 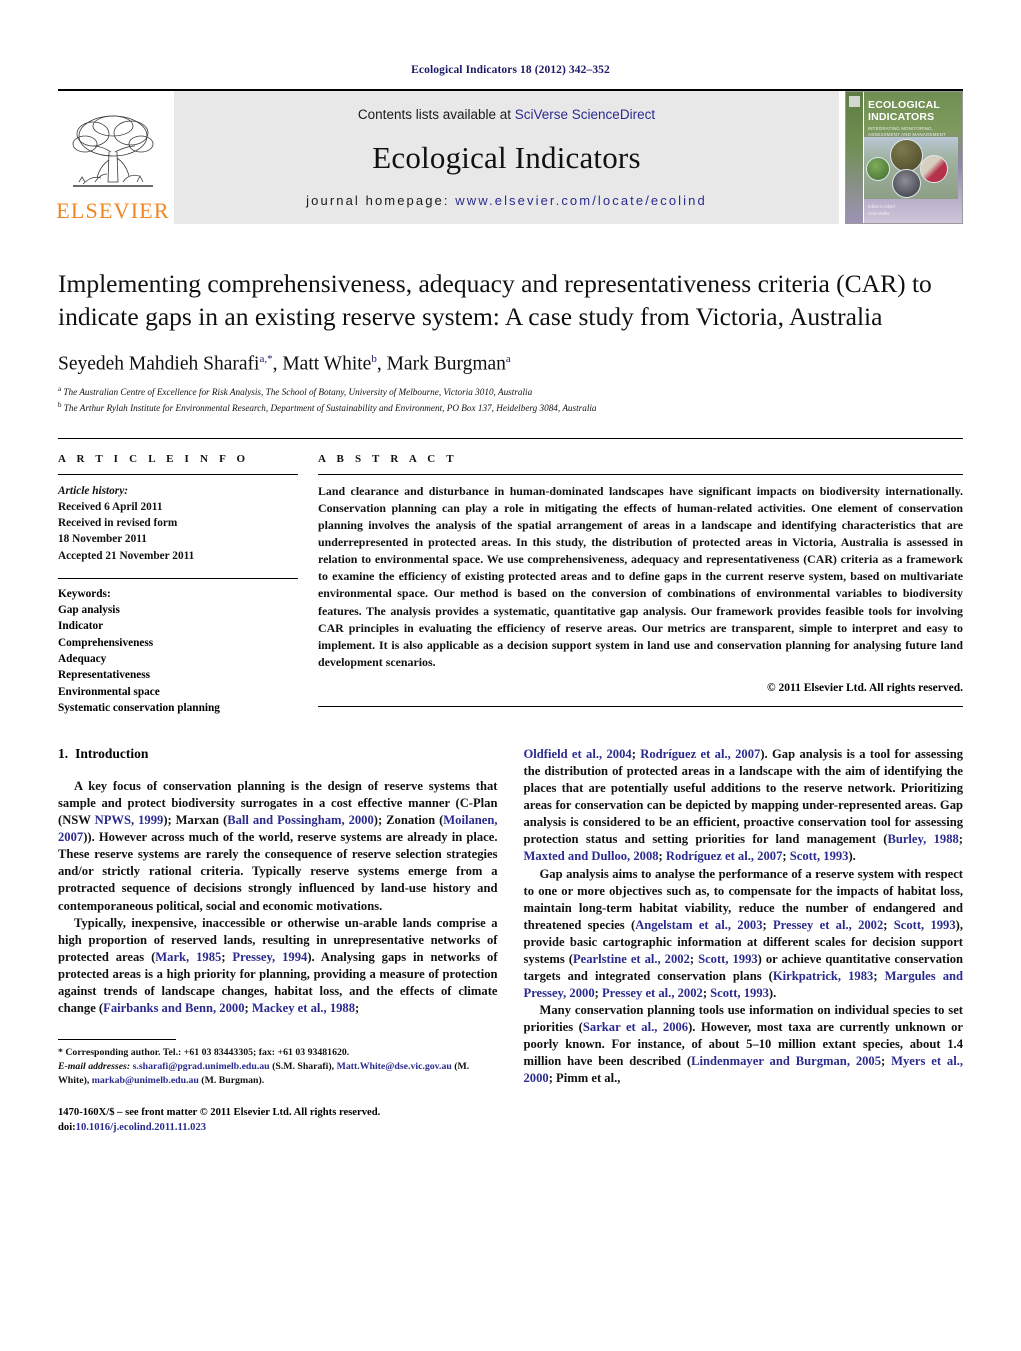 I want to click on cover-spine, so click(x=855, y=157).